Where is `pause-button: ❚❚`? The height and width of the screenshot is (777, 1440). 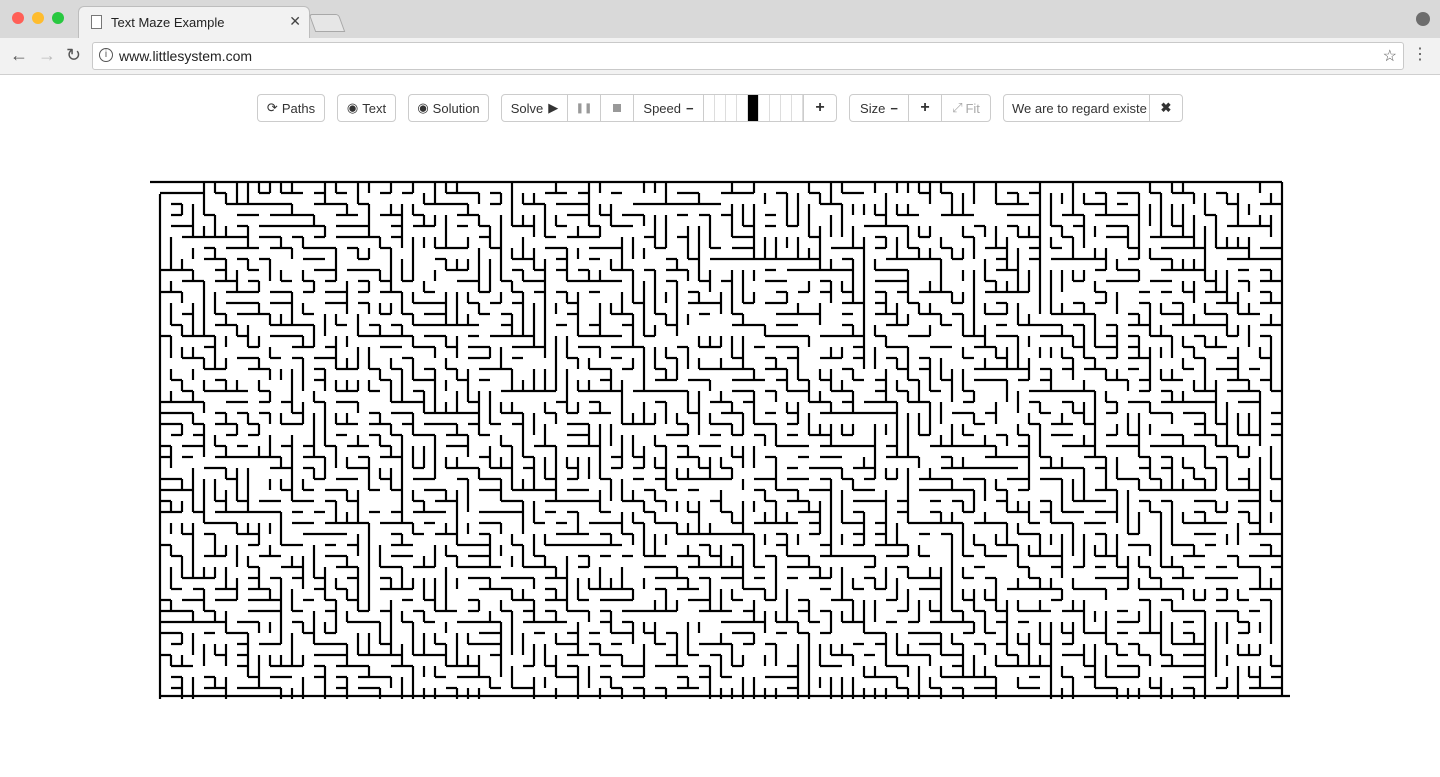
pause-button: ❚❚ is located at coordinates (584, 108).